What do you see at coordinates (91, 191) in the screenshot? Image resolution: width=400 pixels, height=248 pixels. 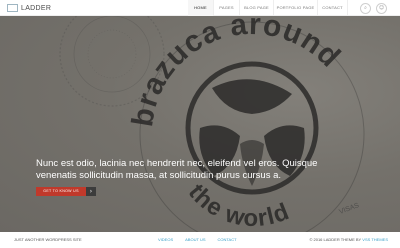 I see `chevron-right-icon: ›` at bounding box center [91, 191].